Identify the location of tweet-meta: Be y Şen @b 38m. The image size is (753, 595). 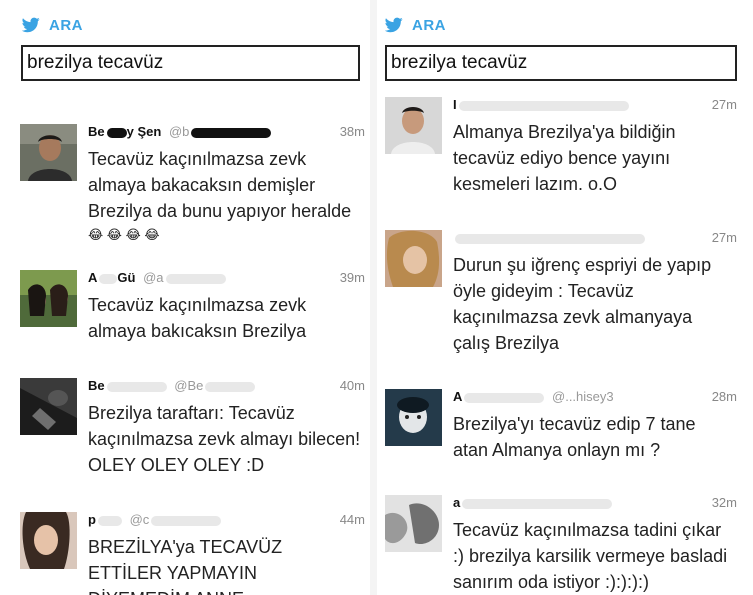
(226, 134).